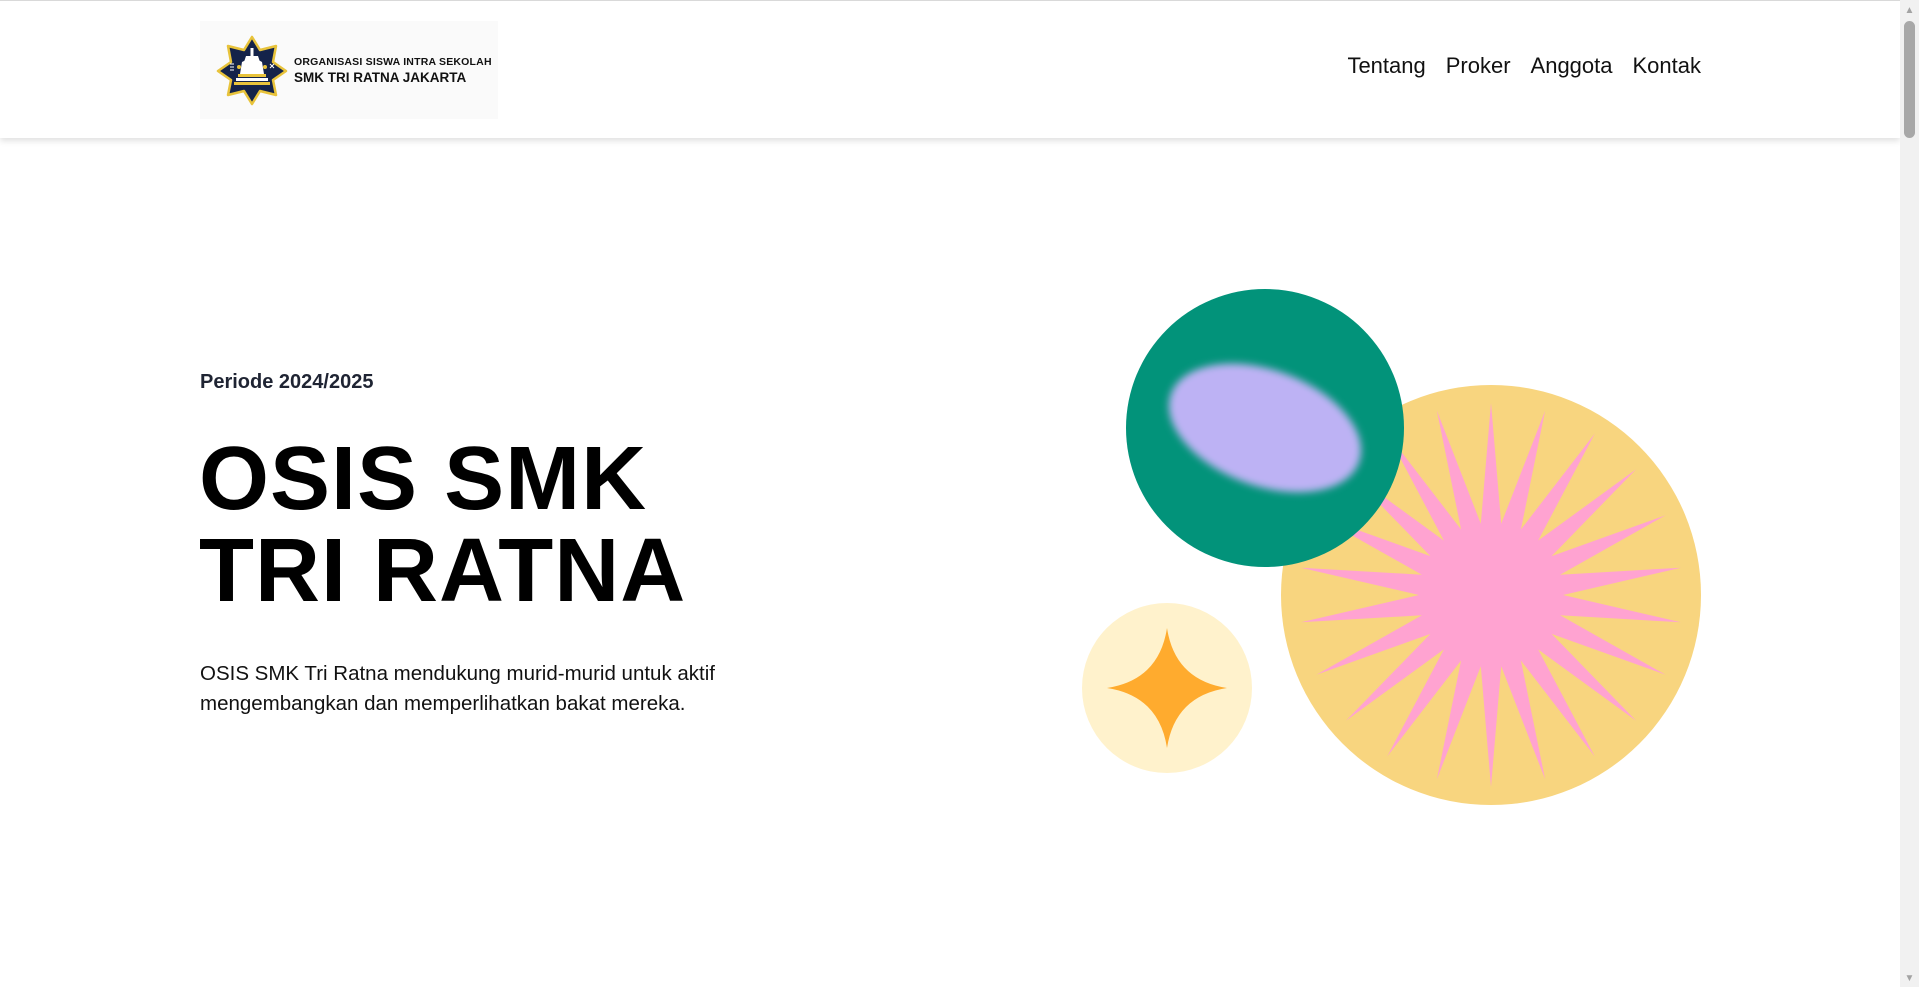 Image resolution: width=1919 pixels, height=987 pixels. What do you see at coordinates (1667, 66) in the screenshot?
I see `nav-link-kontak: Kontak` at bounding box center [1667, 66].